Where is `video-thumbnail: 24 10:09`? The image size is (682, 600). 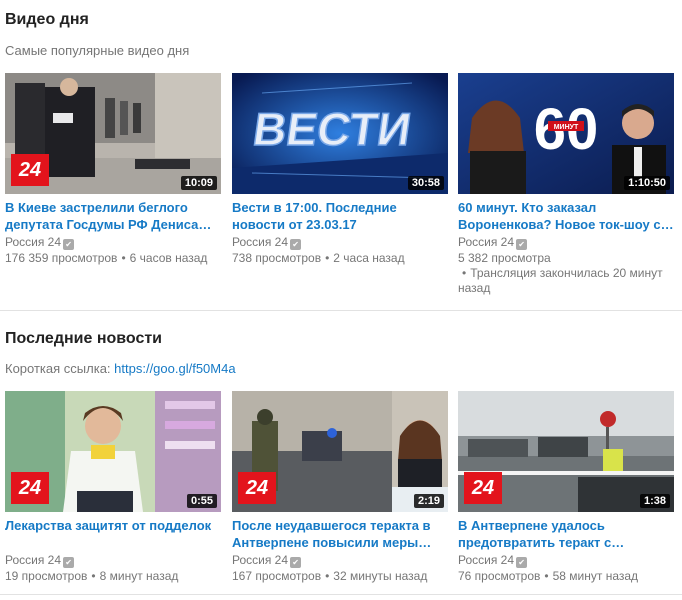
video-thumbnail: 24 10:09 is located at coordinates (113, 133).